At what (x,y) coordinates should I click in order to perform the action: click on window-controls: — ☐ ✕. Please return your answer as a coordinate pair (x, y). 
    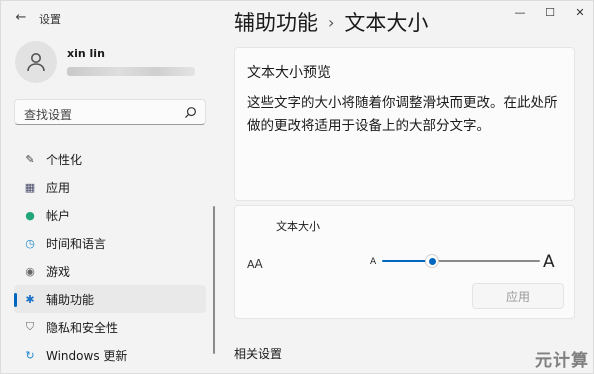
    Looking at the image, I should click on (549, 12).